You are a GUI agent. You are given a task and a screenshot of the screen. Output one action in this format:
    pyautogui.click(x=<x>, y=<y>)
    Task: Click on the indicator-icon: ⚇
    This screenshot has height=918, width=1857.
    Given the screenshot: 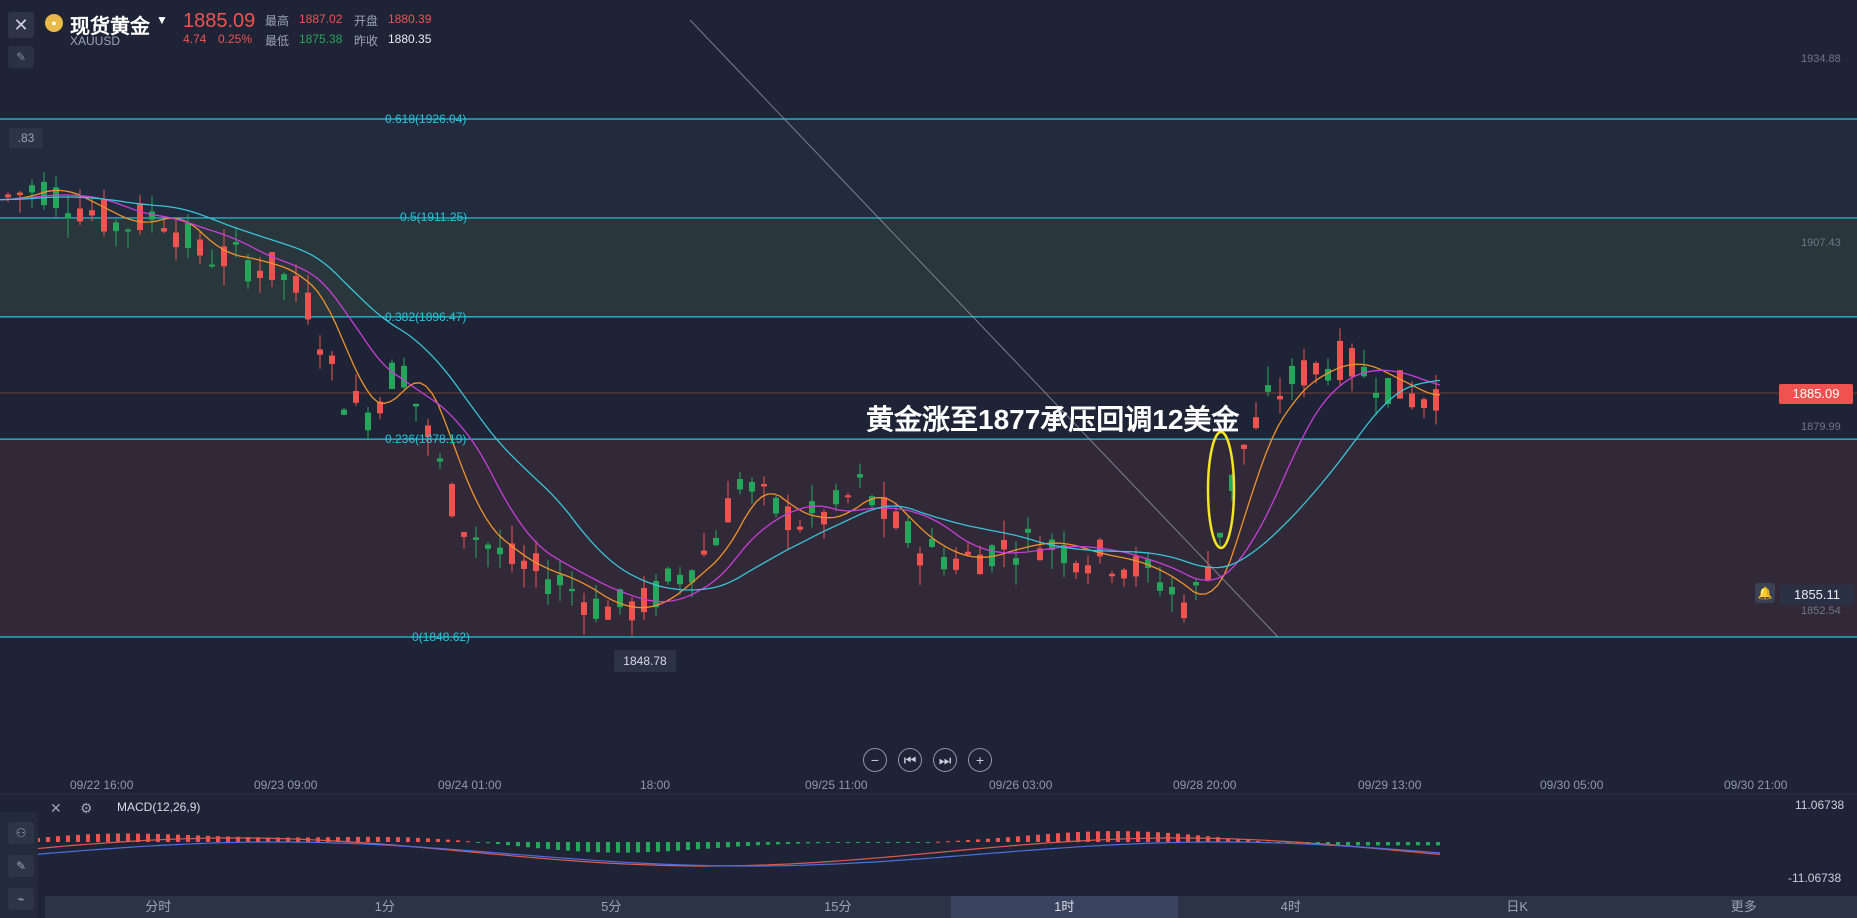 What is the action you would take?
    pyautogui.click(x=21, y=833)
    